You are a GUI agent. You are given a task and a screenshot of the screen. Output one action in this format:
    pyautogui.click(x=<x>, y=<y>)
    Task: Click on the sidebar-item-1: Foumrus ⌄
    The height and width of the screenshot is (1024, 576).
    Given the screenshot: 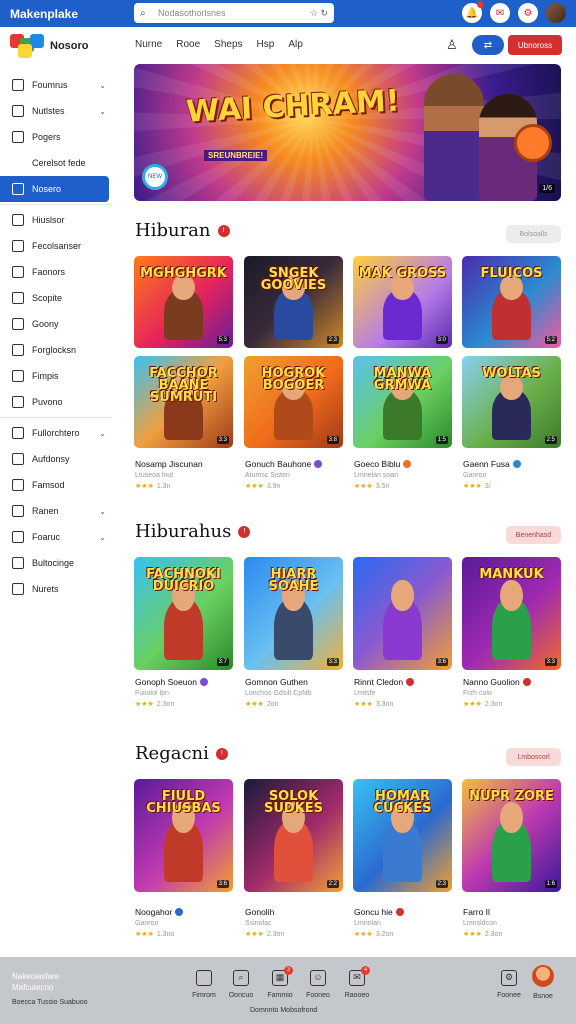 What is the action you would take?
    pyautogui.click(x=59, y=85)
    